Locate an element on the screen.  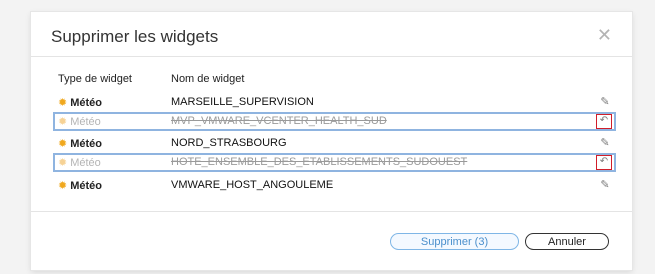
column-header-name: Nom de widget is located at coordinates (208, 79).